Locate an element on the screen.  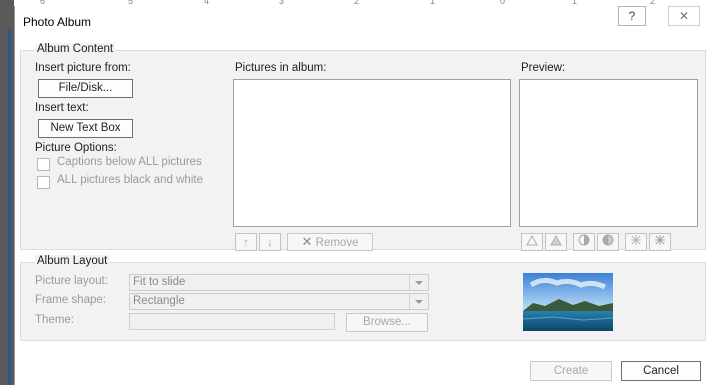
move-down-button: ↓ is located at coordinates (270, 242).